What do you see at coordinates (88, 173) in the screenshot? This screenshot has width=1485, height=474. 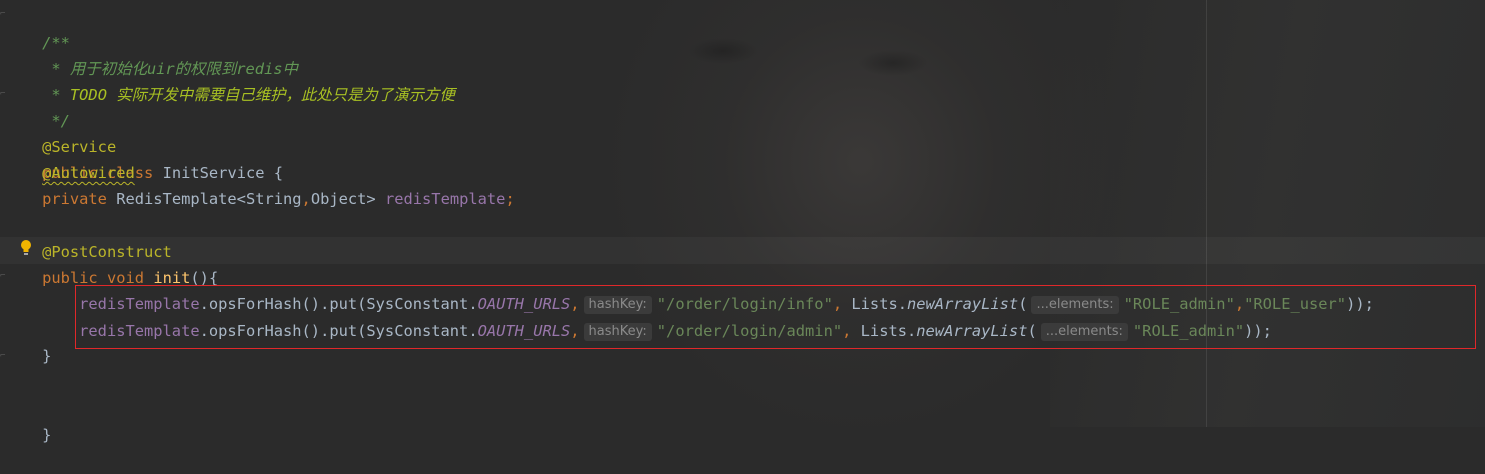 I see `autowired-annotation: @Autowired` at bounding box center [88, 173].